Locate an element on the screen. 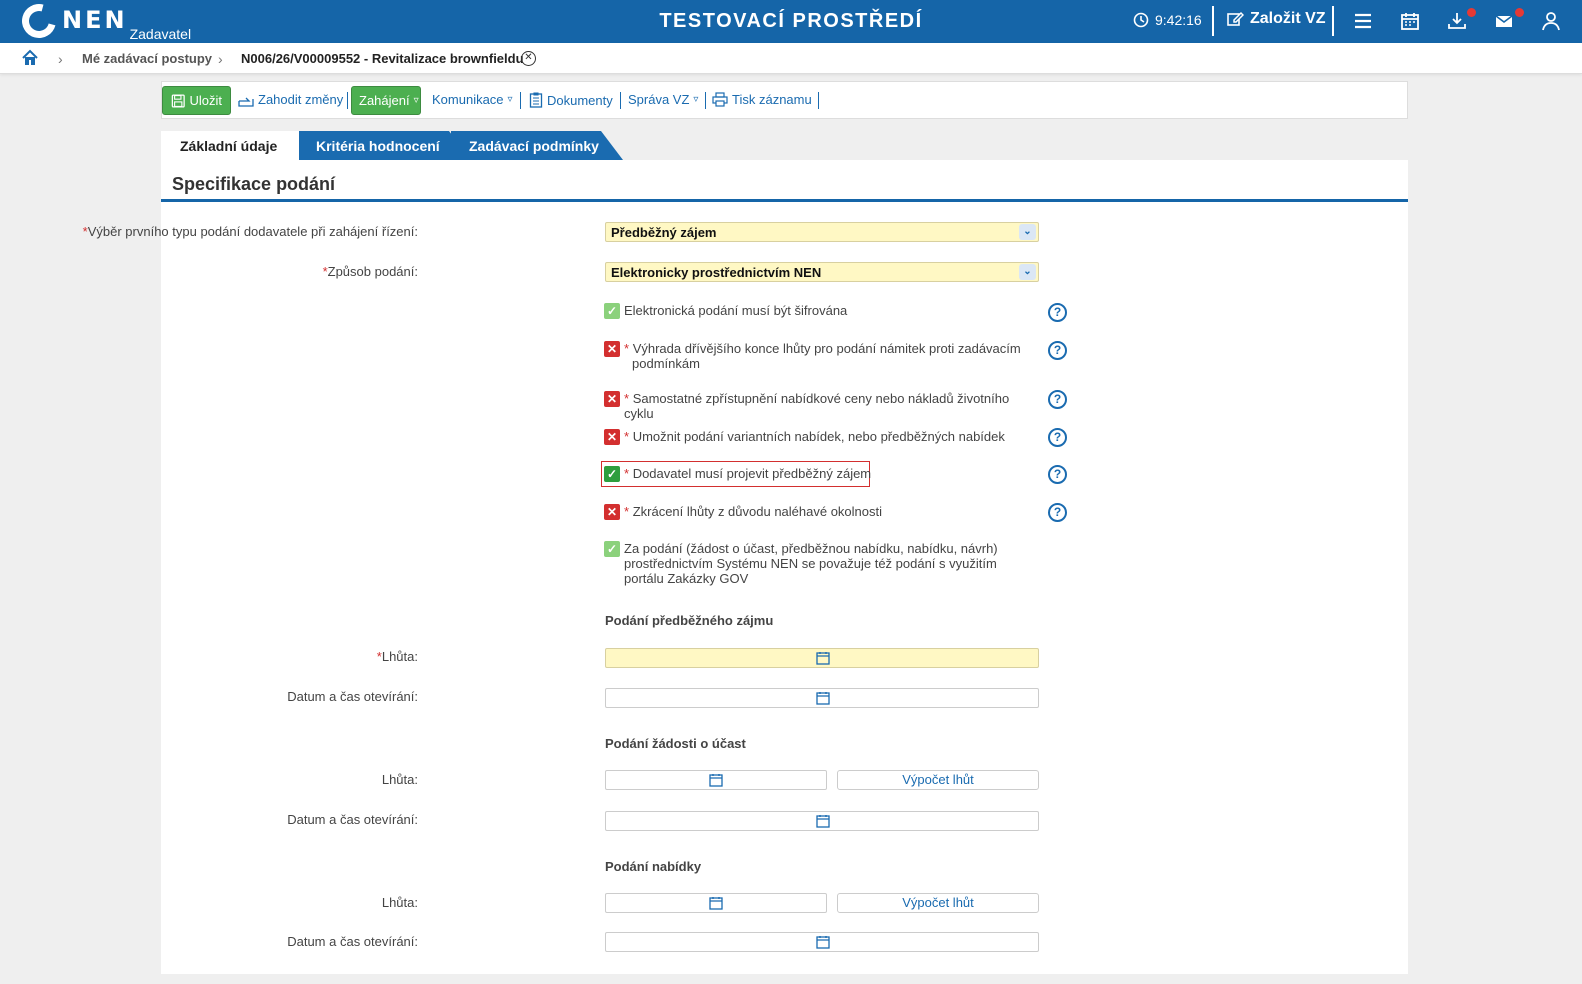  create-vz-button: Založit VZ is located at coordinates (1276, 19).